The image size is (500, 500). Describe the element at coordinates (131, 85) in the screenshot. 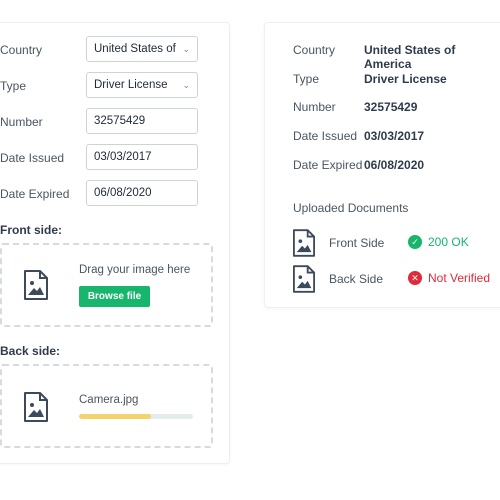

I see `type-value: Driver License` at that location.